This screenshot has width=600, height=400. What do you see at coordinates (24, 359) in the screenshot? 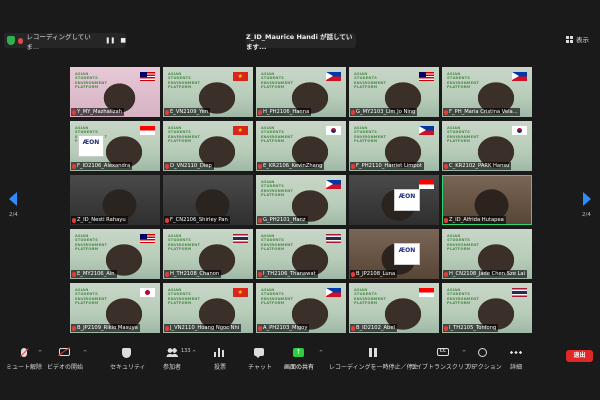
I see `unmute-button: ミュート解除` at bounding box center [24, 359].